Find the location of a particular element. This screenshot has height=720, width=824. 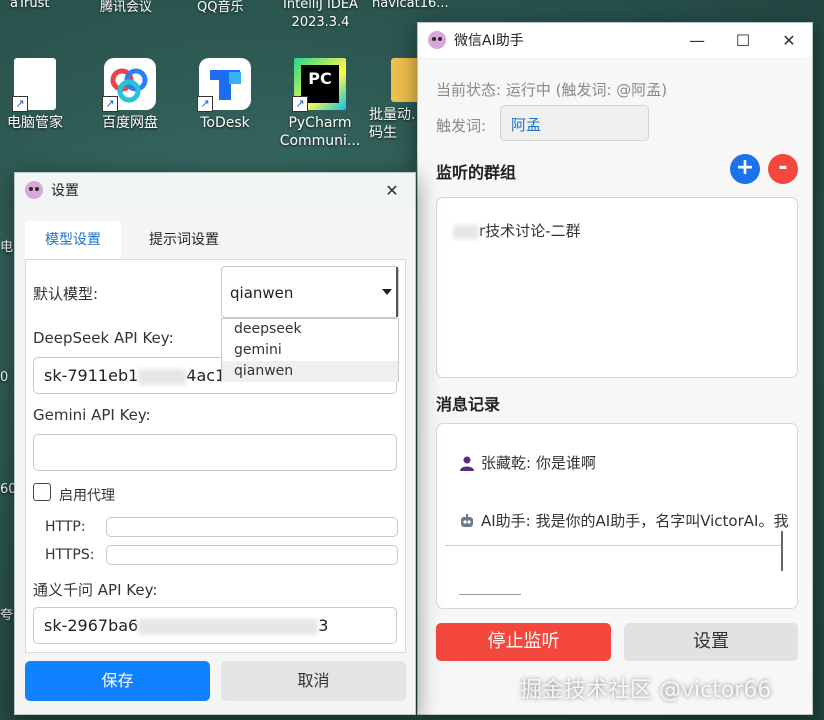

baidu-netdisk-icon: ↗ is located at coordinates (129, 85).